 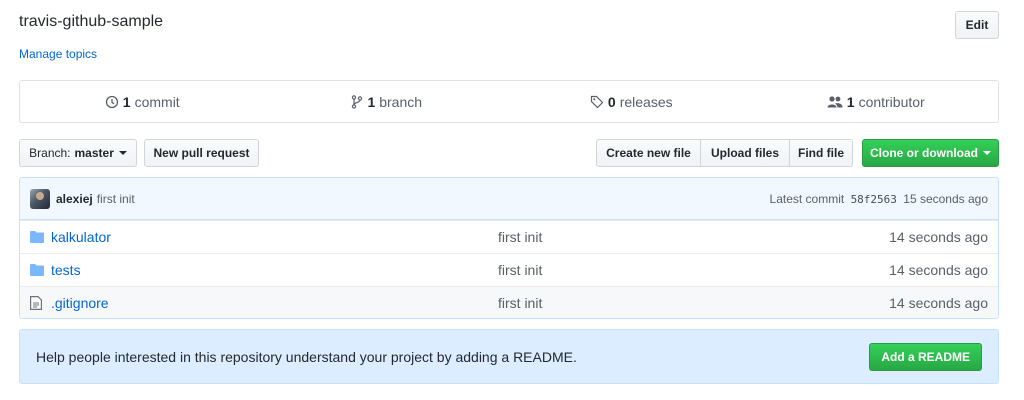 What do you see at coordinates (111, 101) in the screenshot?
I see `commit-icon` at bounding box center [111, 101].